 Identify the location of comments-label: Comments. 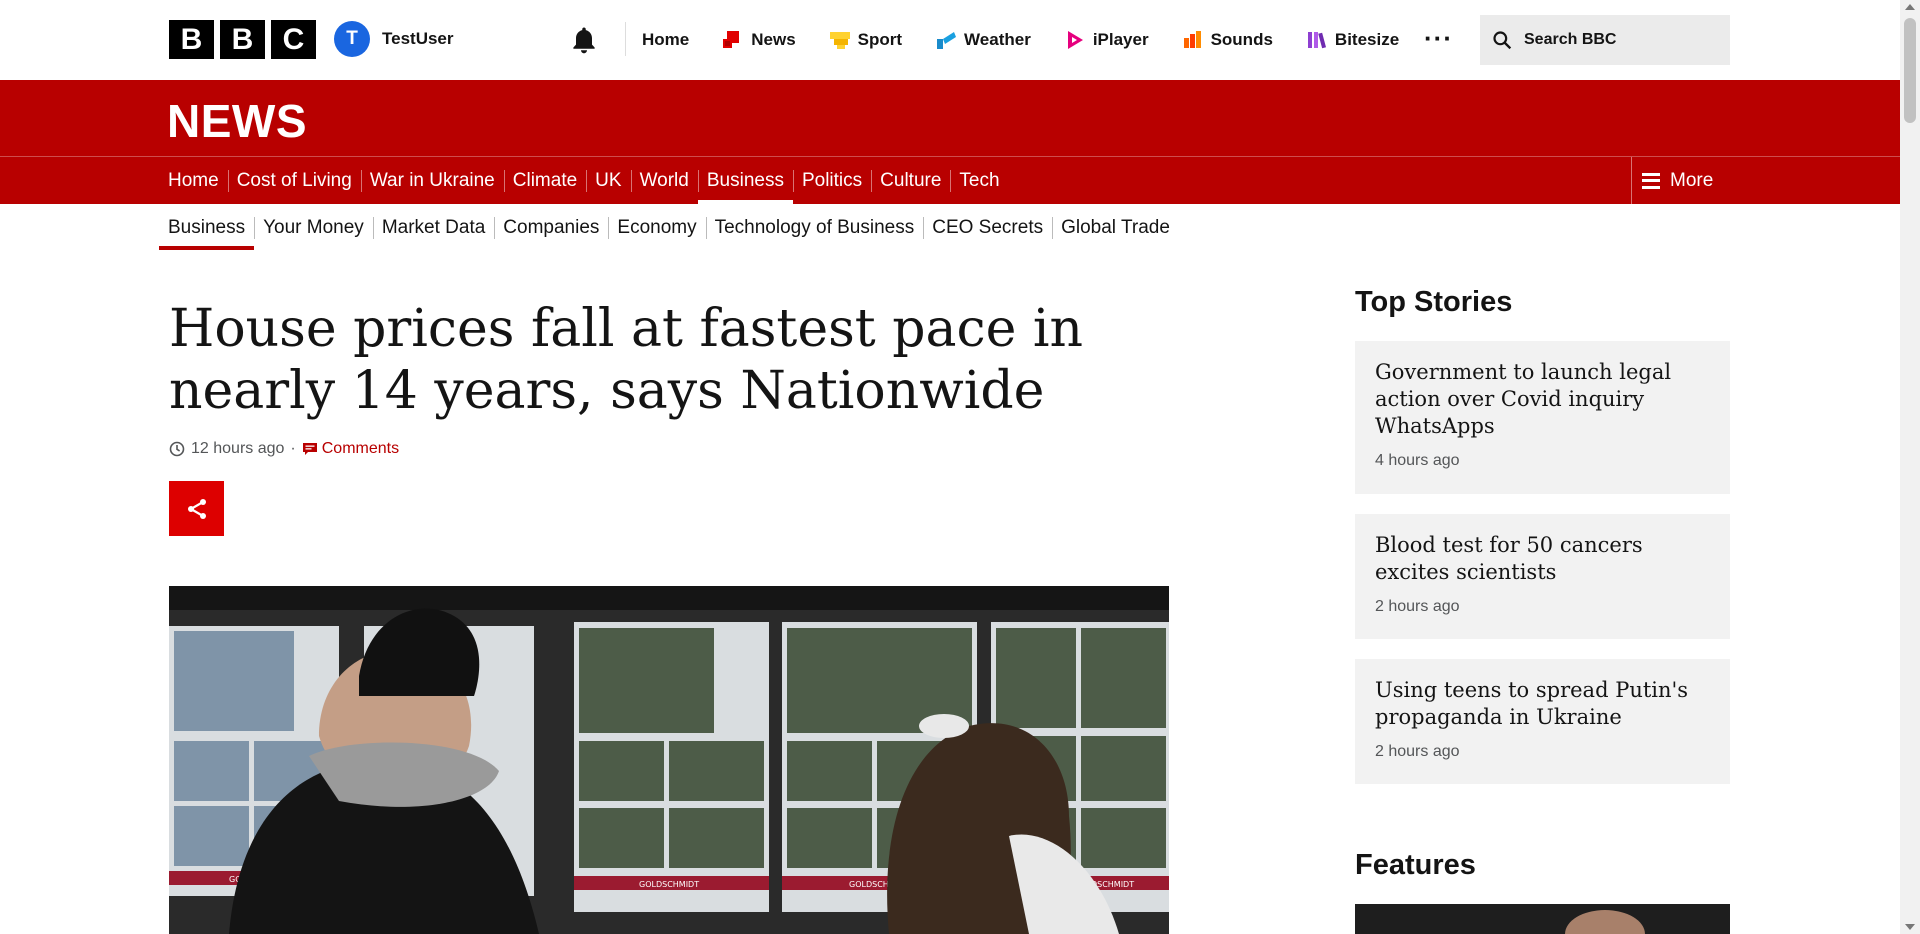
(360, 448).